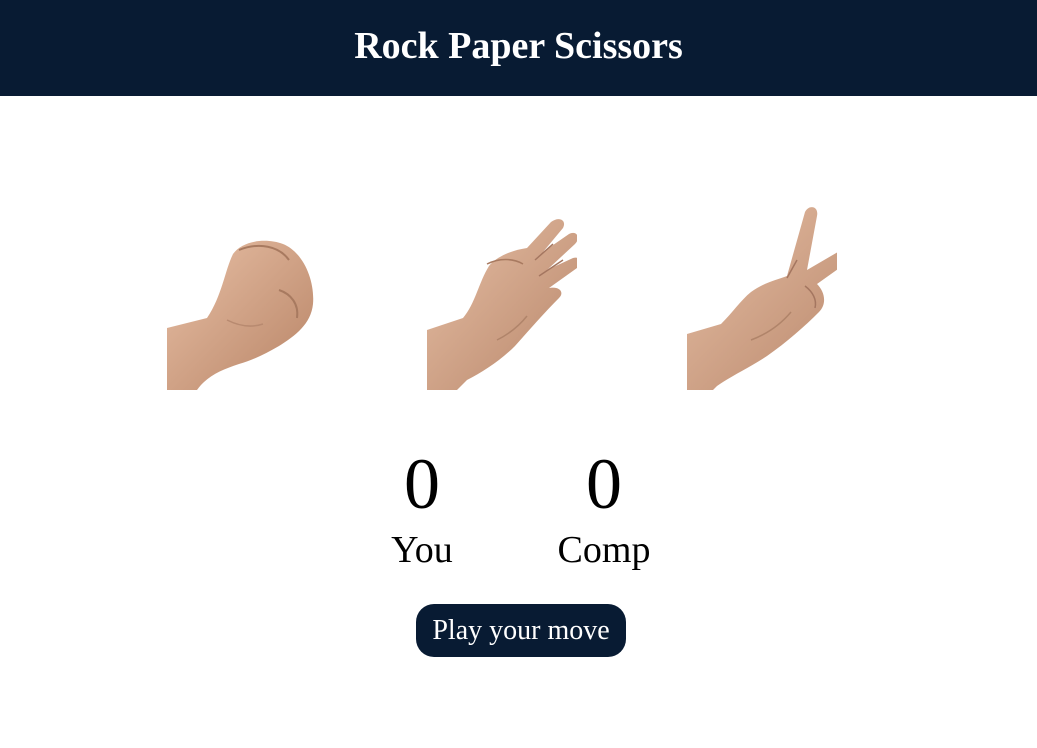 Image resolution: width=1037 pixels, height=748 pixels. I want to click on rock-hand-icon, so click(240, 315).